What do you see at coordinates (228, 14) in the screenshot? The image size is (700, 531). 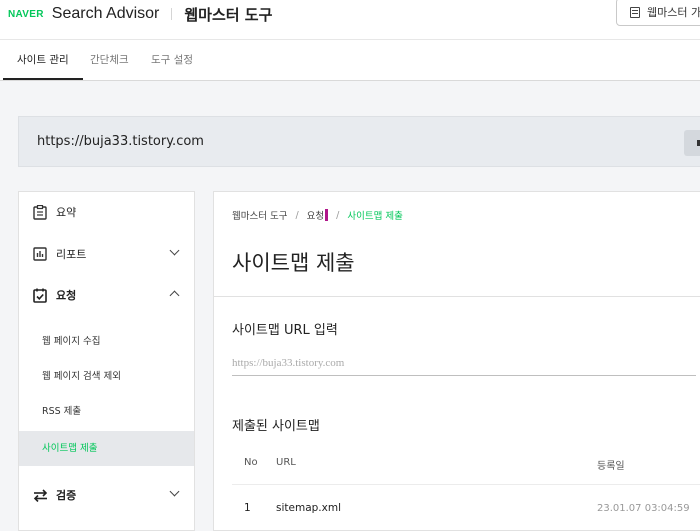 I see `section-title: 웹마스터 도구` at bounding box center [228, 14].